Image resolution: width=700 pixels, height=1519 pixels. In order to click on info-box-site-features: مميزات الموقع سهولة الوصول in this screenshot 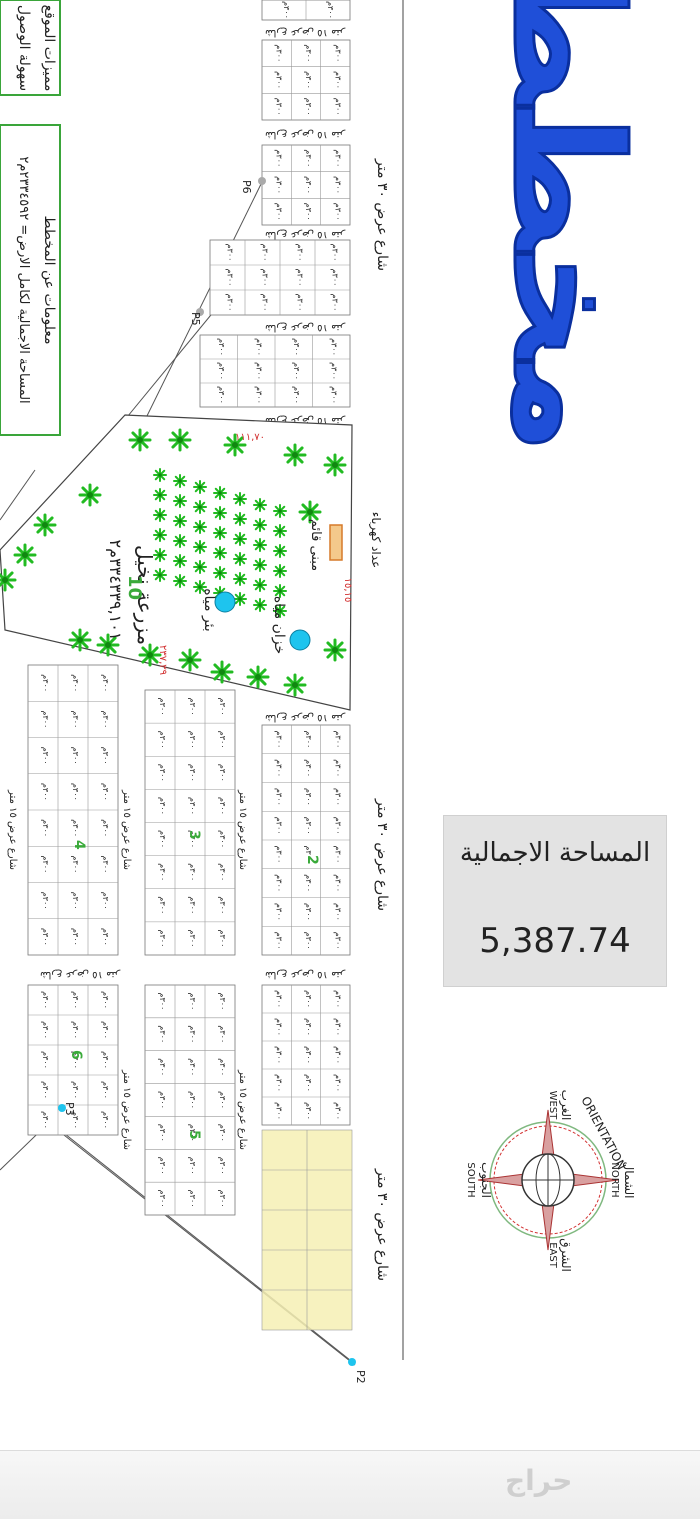, I will do `click(30, 48)`.